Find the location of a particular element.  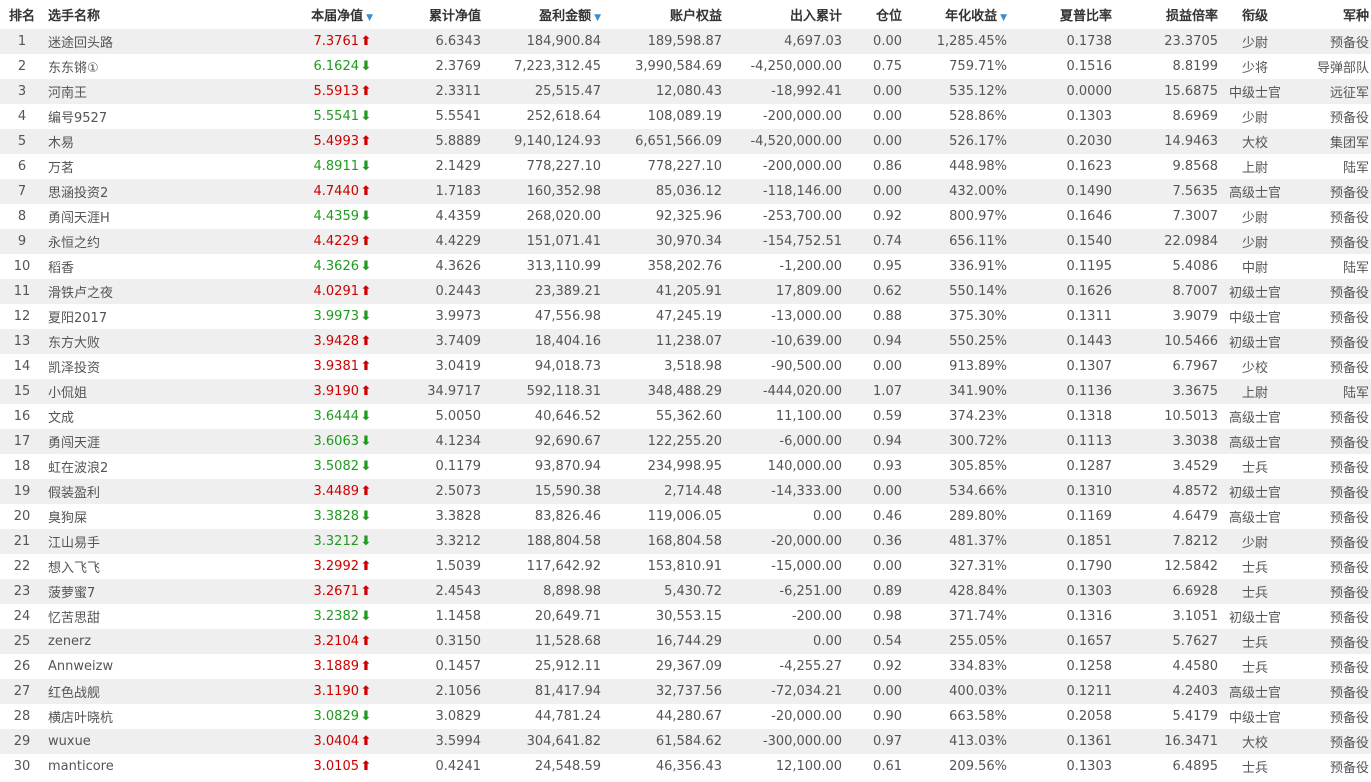

nav-cell: 4.4359 ⬇ is located at coordinates (272, 216).